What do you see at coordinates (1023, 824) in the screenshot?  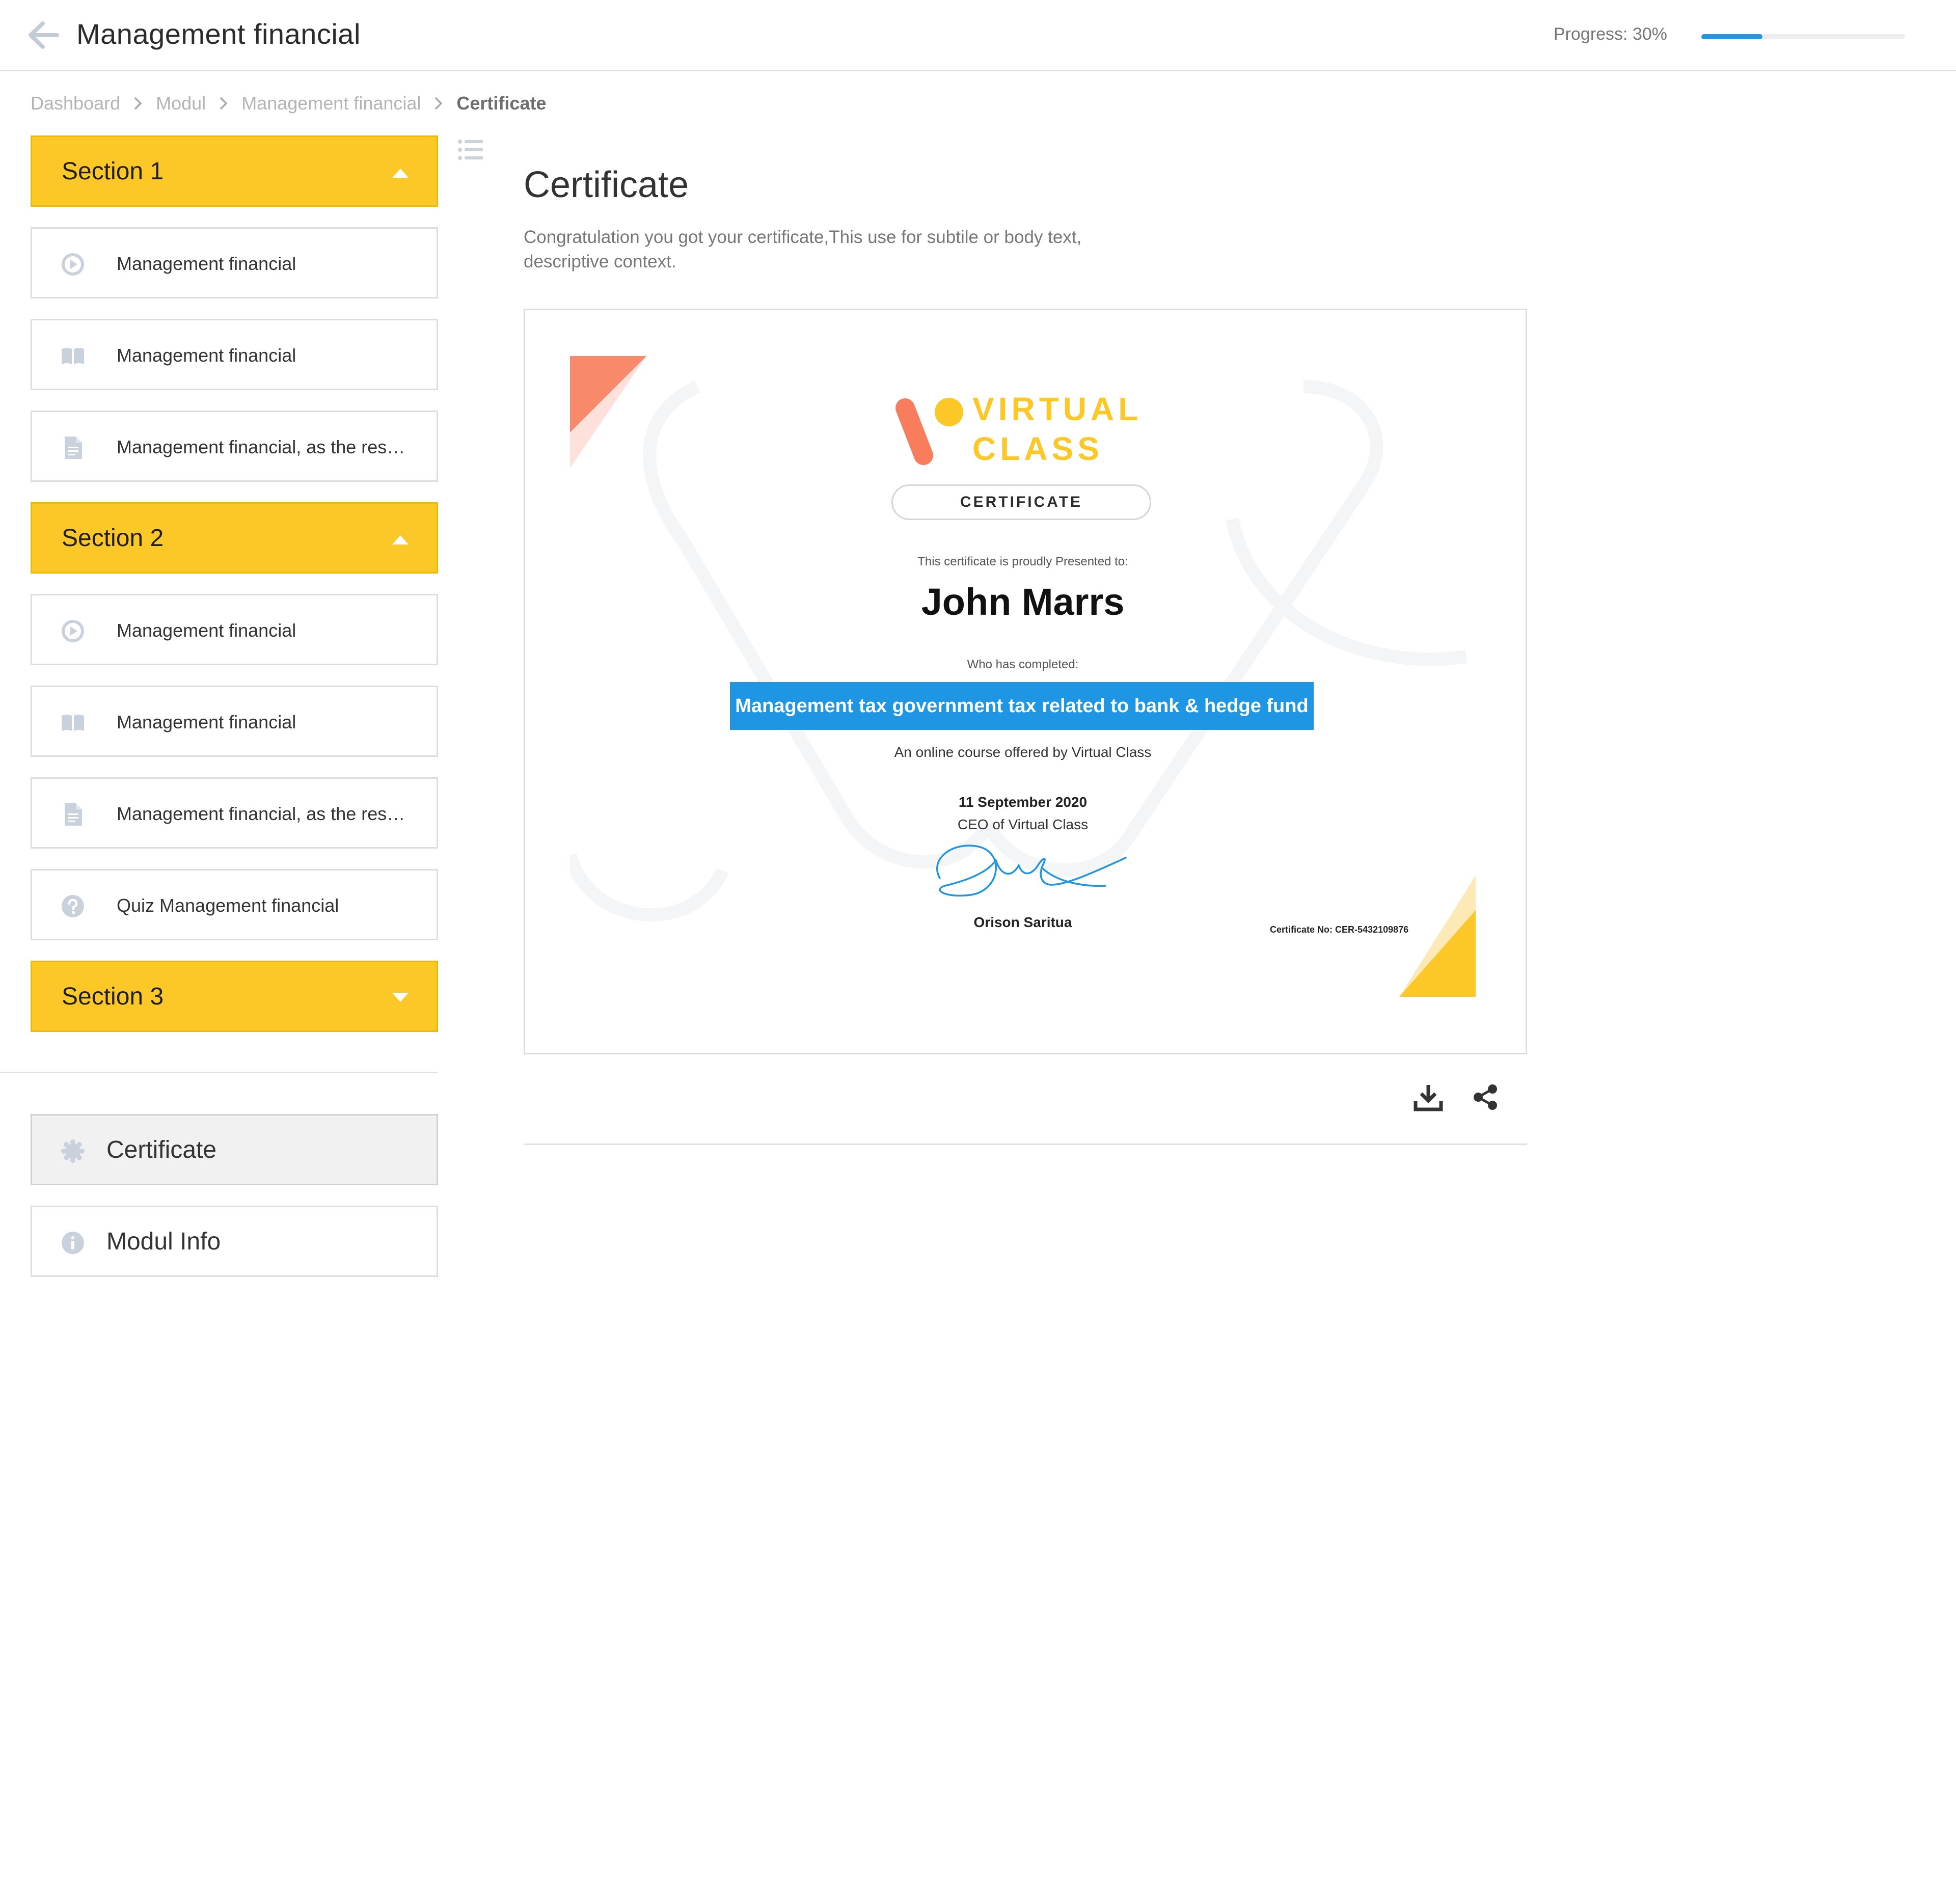 I see `certificate-signer-title: CEO of Virtual Class` at bounding box center [1023, 824].